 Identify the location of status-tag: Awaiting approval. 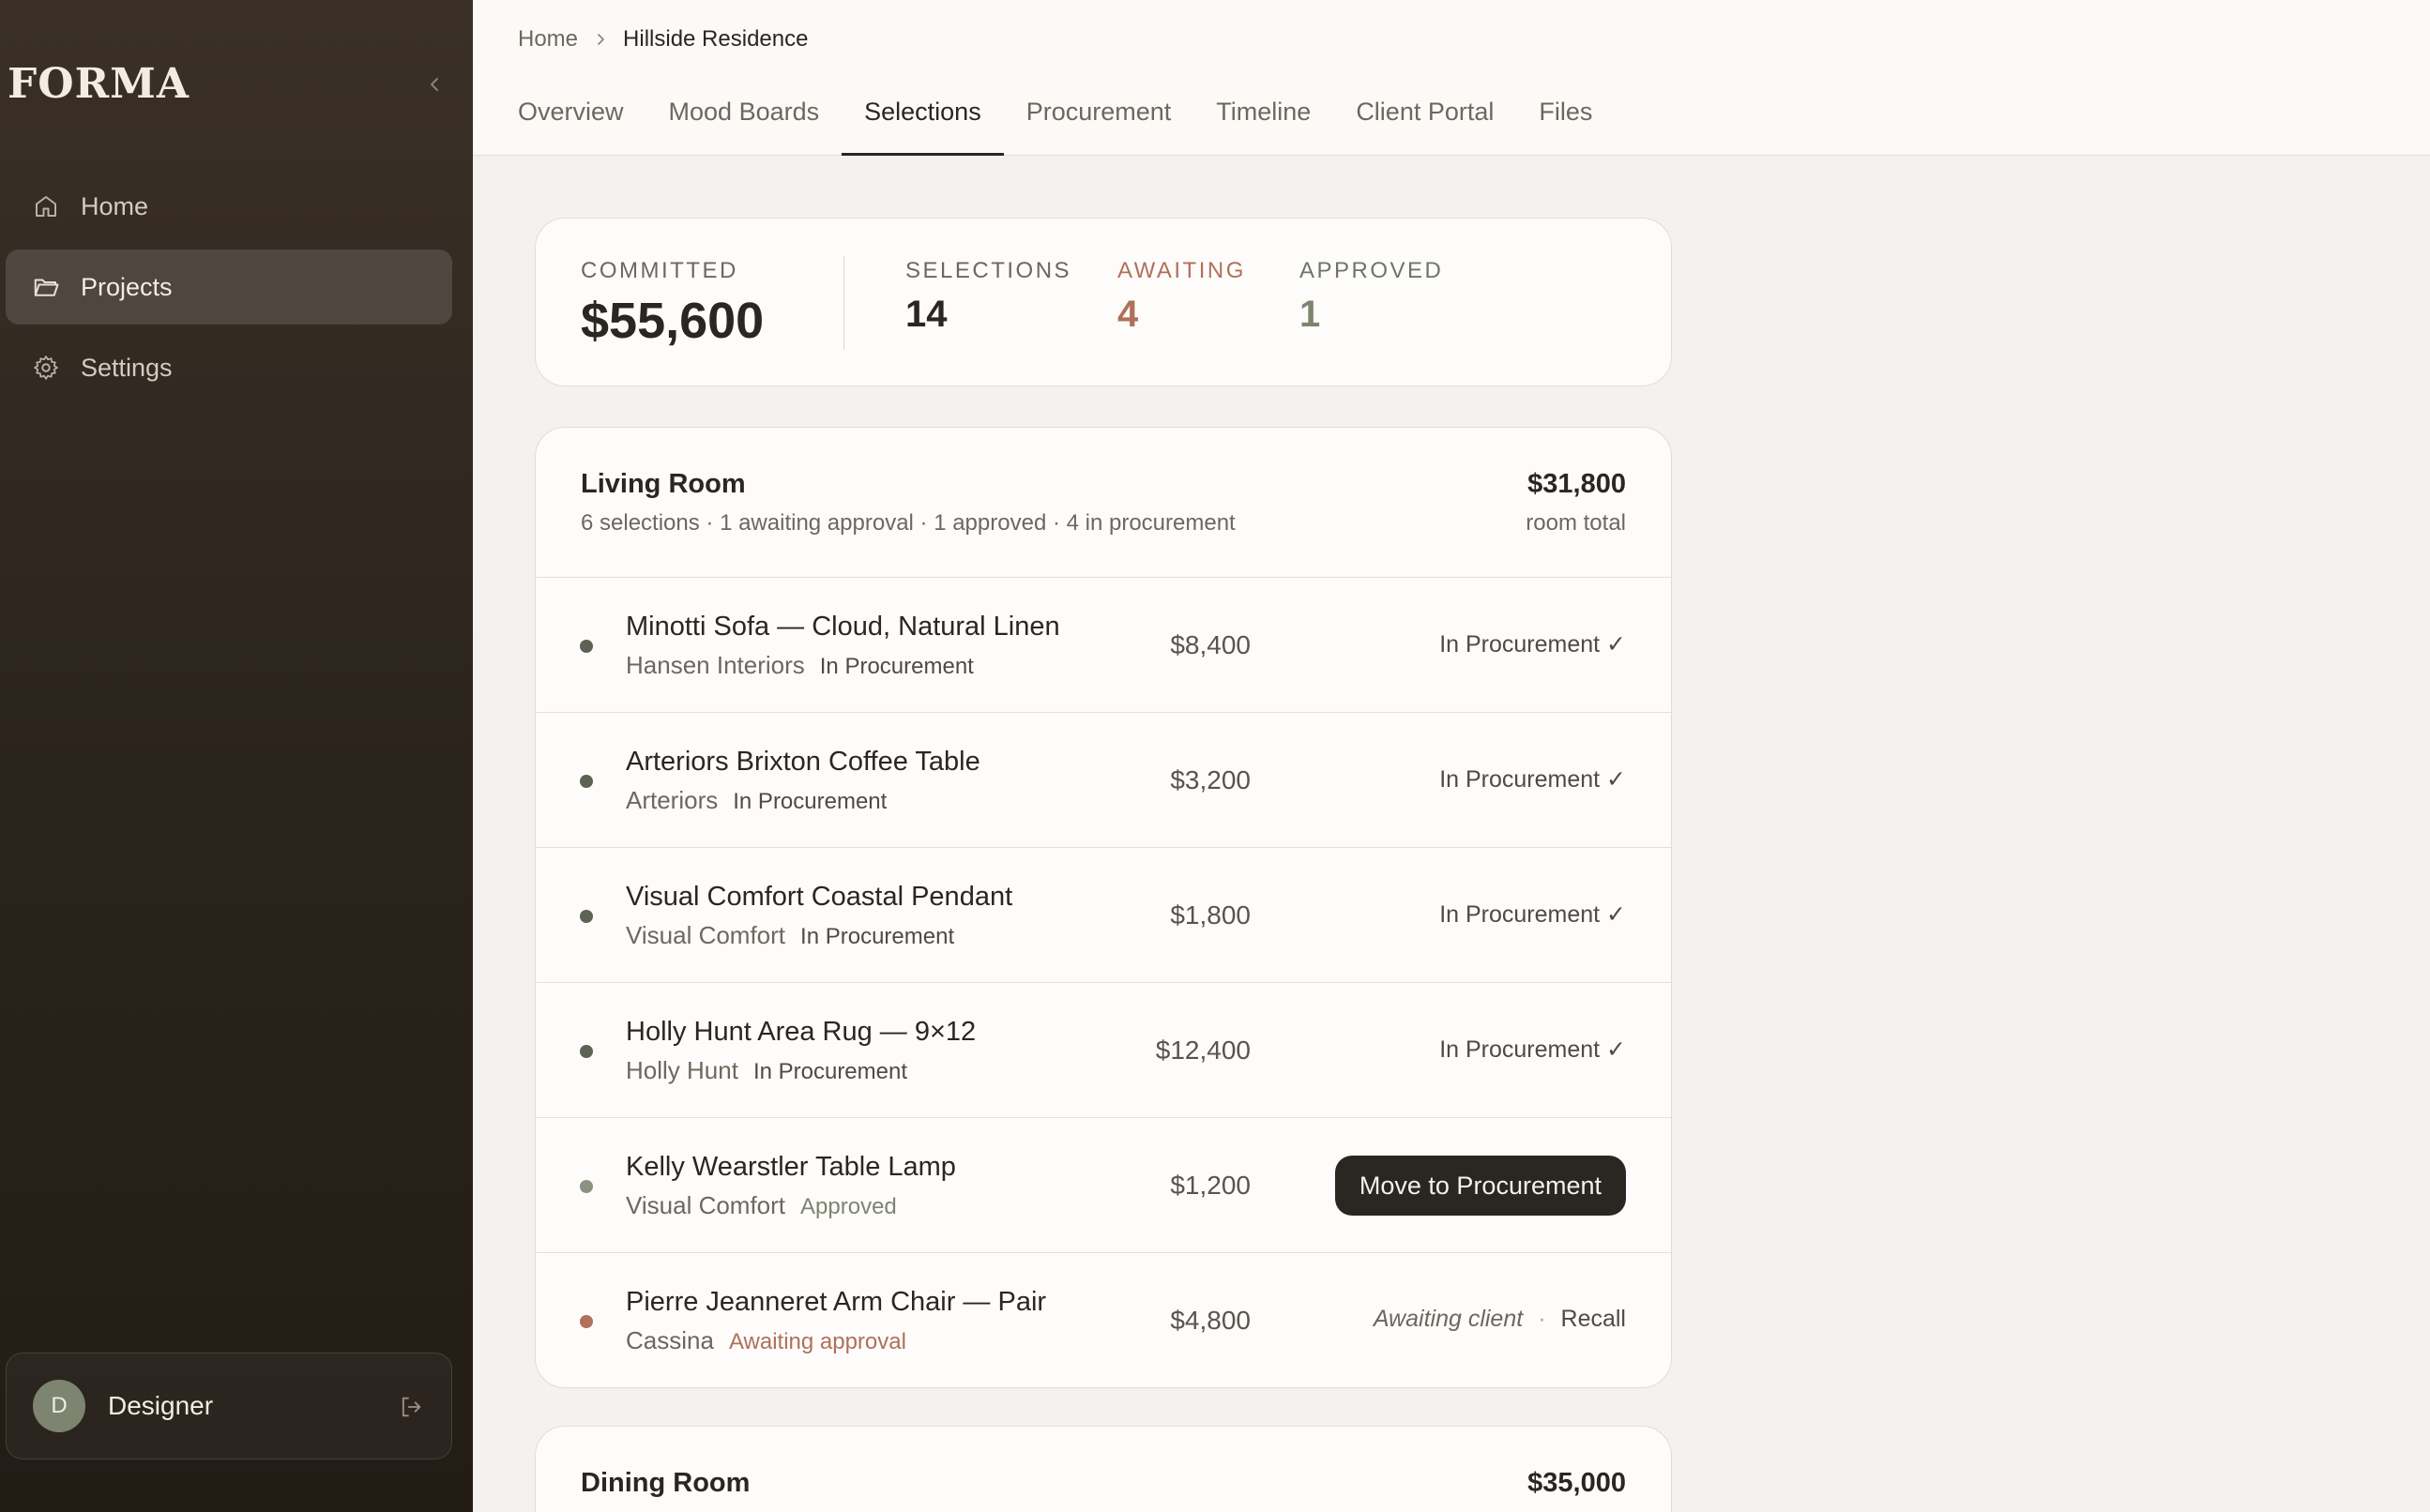
(817, 1341).